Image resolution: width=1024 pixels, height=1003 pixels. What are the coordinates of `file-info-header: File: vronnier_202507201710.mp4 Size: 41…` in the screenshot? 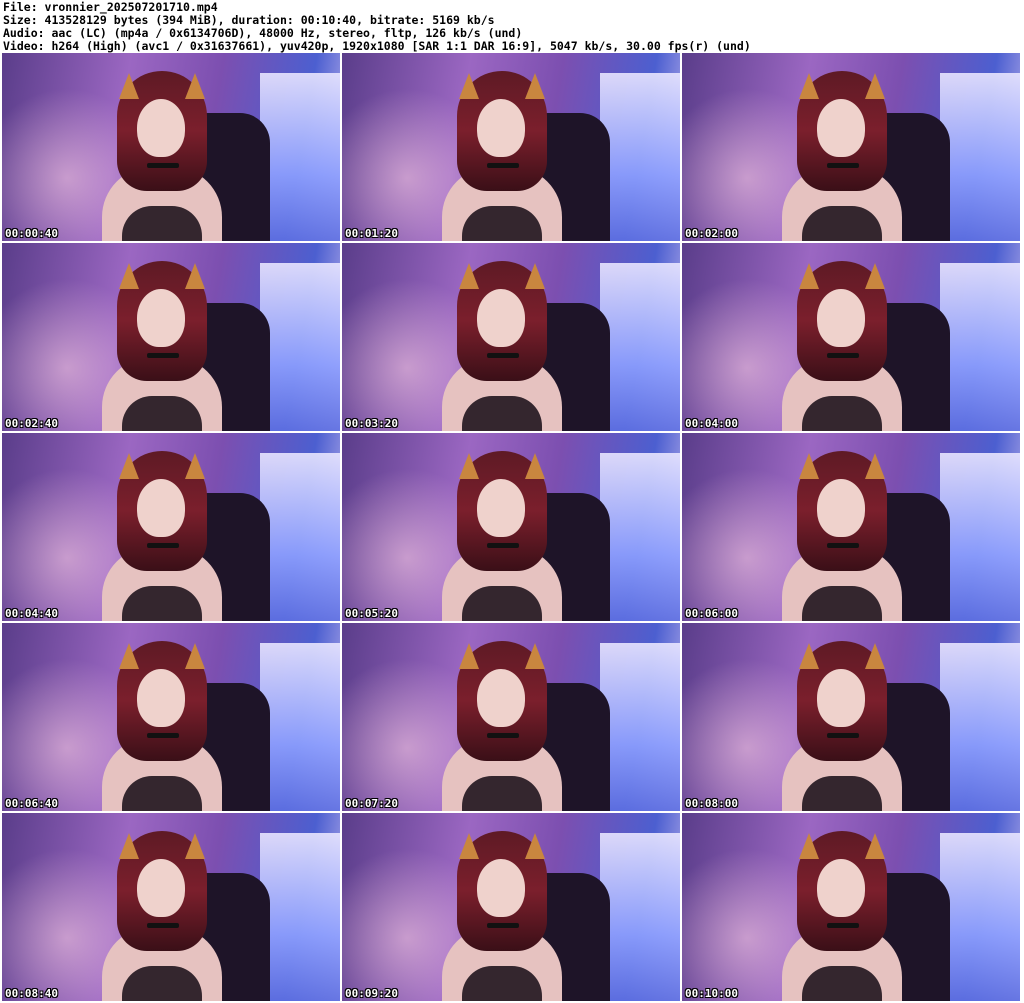 It's located at (512, 27).